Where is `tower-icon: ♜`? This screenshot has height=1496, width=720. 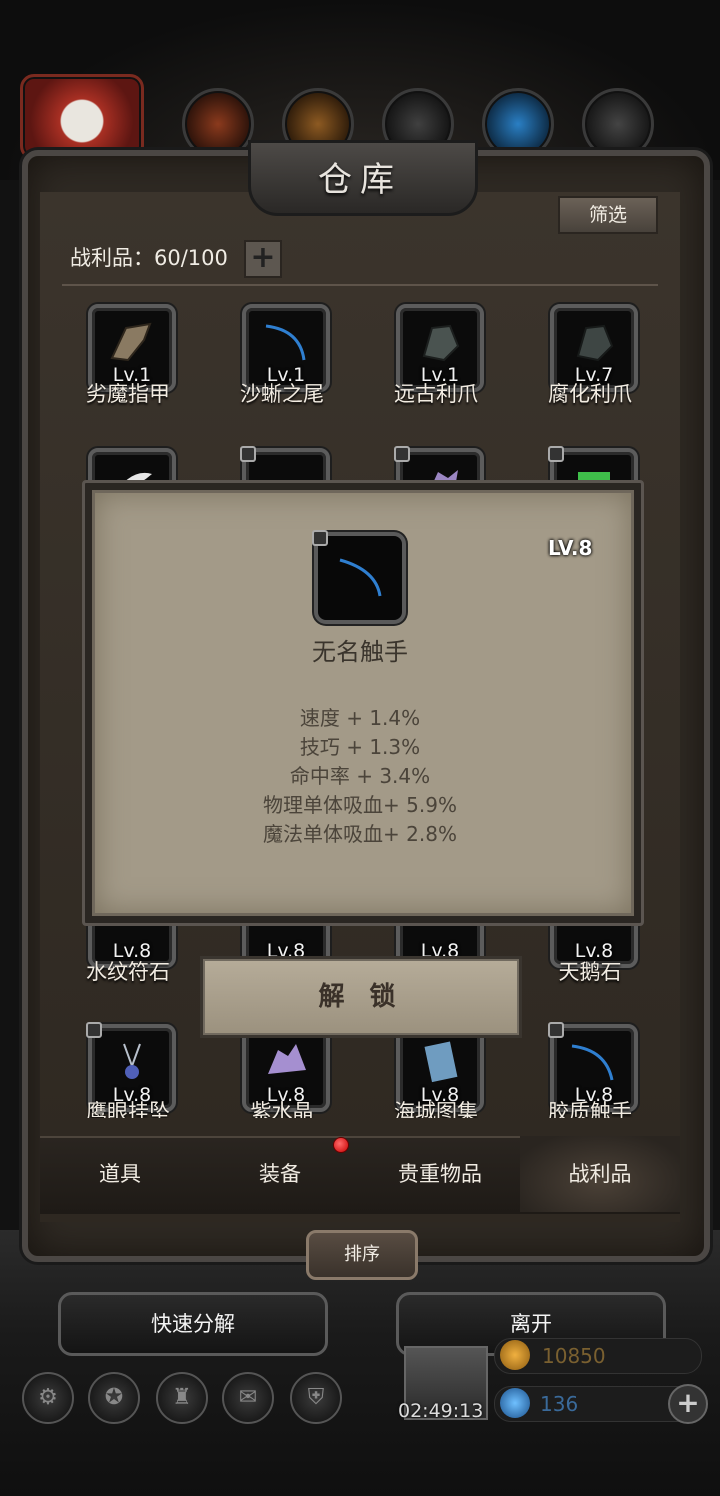 tower-icon: ♜ is located at coordinates (182, 1398).